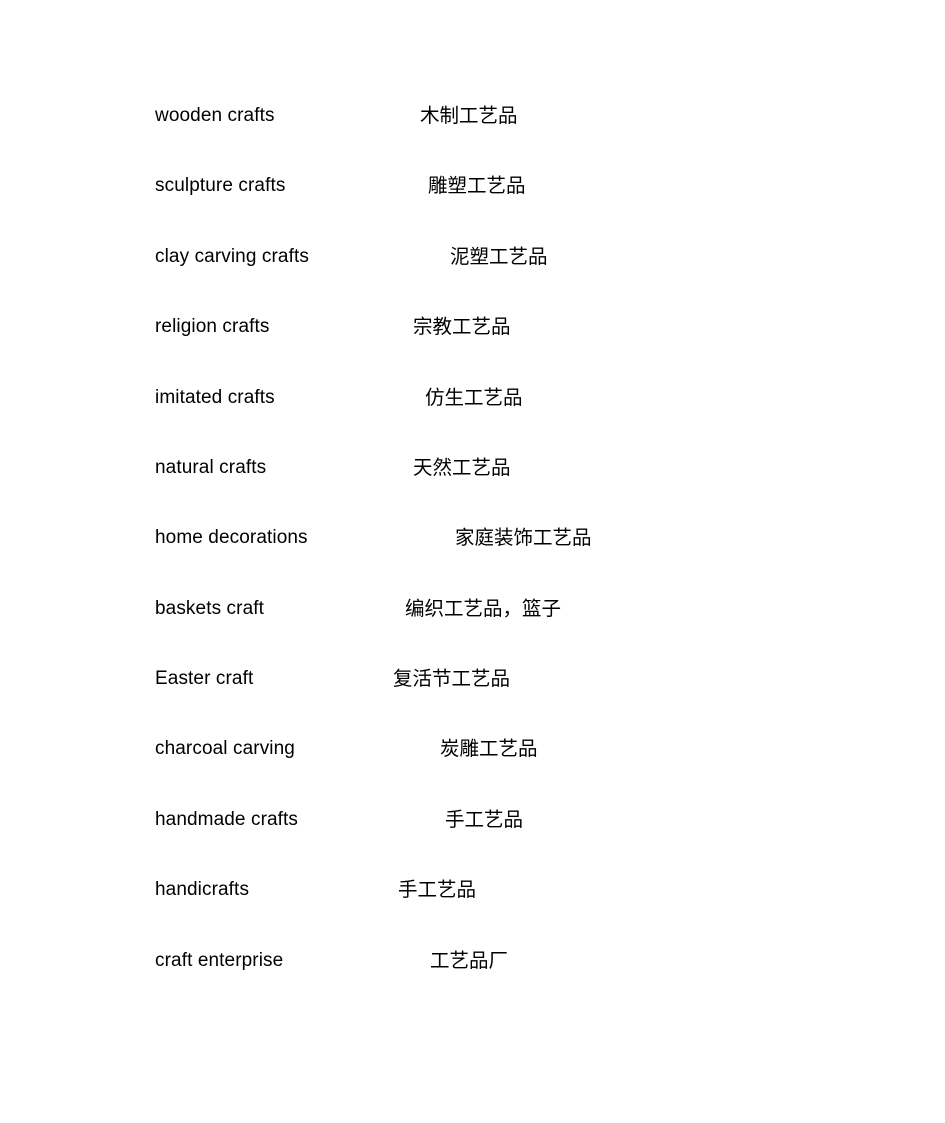  What do you see at coordinates (462, 326) in the screenshot?
I see `glossary-term-chinese: 宗教工艺品` at bounding box center [462, 326].